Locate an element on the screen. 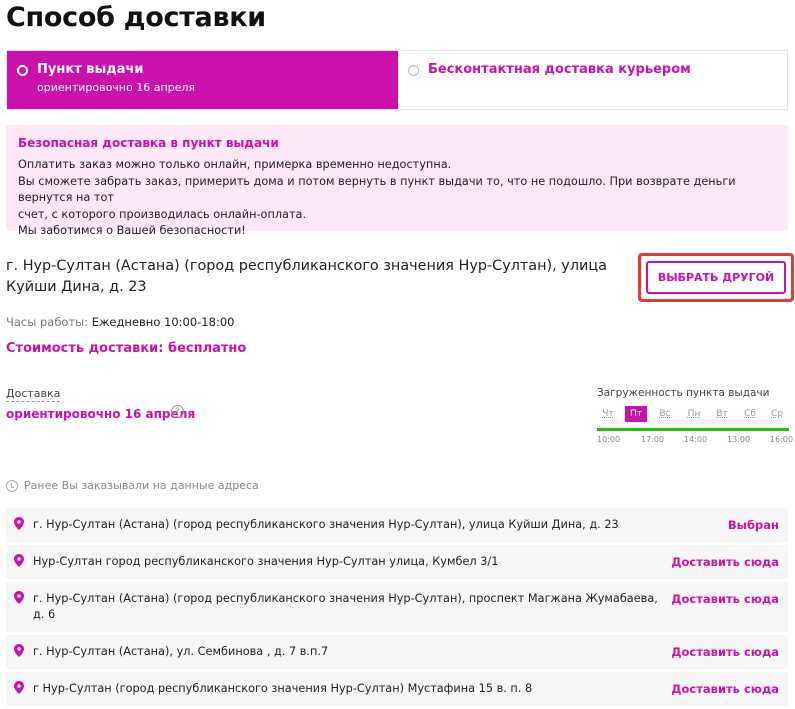  tab-pickup-point-date: ориентировочно 16 апреля is located at coordinates (116, 87).